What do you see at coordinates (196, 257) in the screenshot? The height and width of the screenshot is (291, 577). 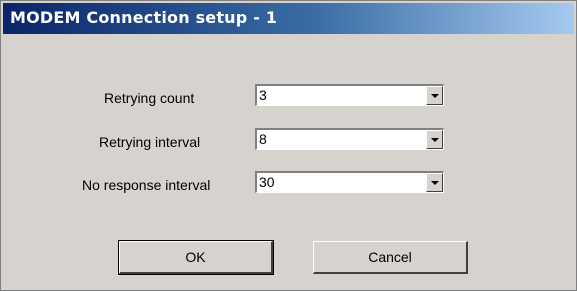 I see `ok-button: OK` at bounding box center [196, 257].